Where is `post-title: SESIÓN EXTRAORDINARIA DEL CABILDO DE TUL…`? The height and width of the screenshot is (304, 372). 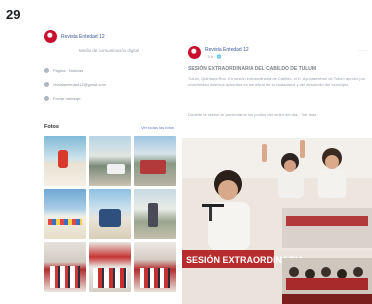
post-title: SESIÓN EXTRAORDINARIA DEL CABILDO DE TUL… is located at coordinates (252, 69).